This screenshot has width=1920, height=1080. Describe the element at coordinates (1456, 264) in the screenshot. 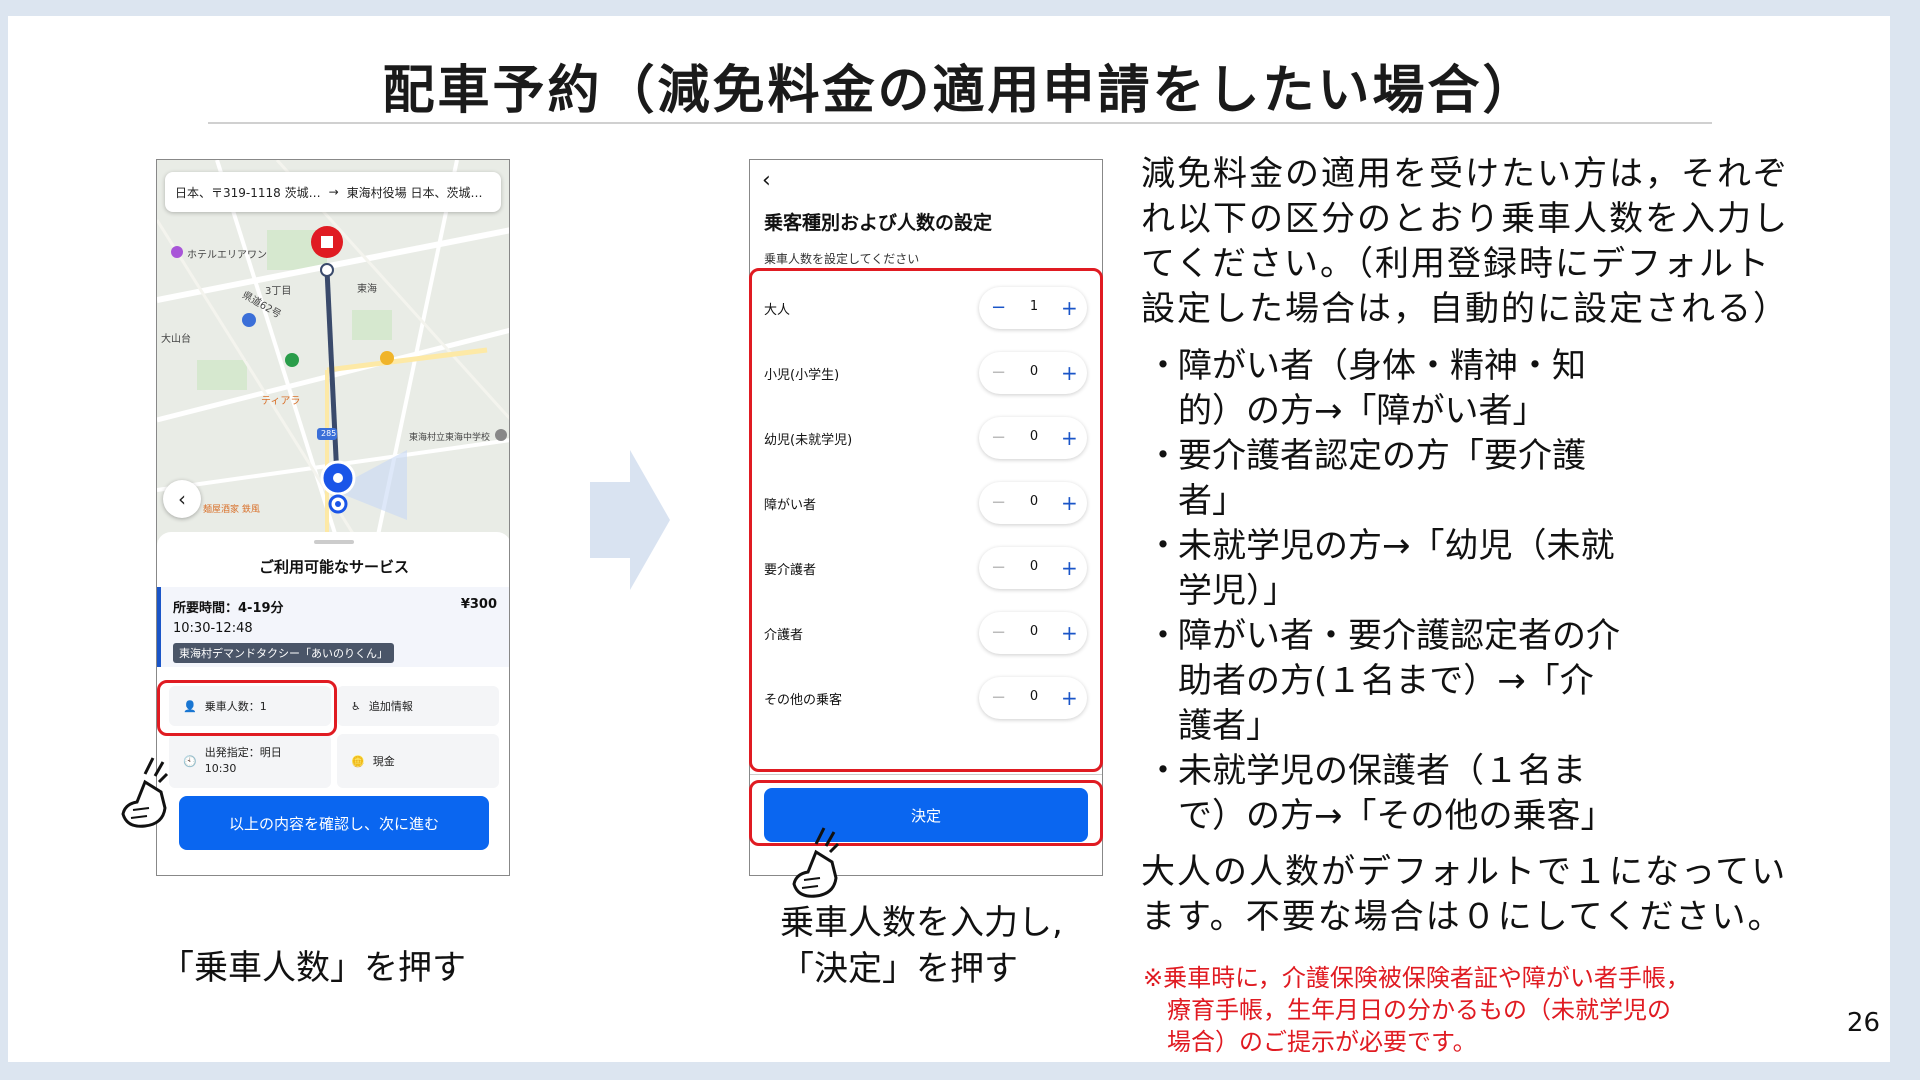

I see `intro-line: てください。（利用登録時にデフォルト` at that location.